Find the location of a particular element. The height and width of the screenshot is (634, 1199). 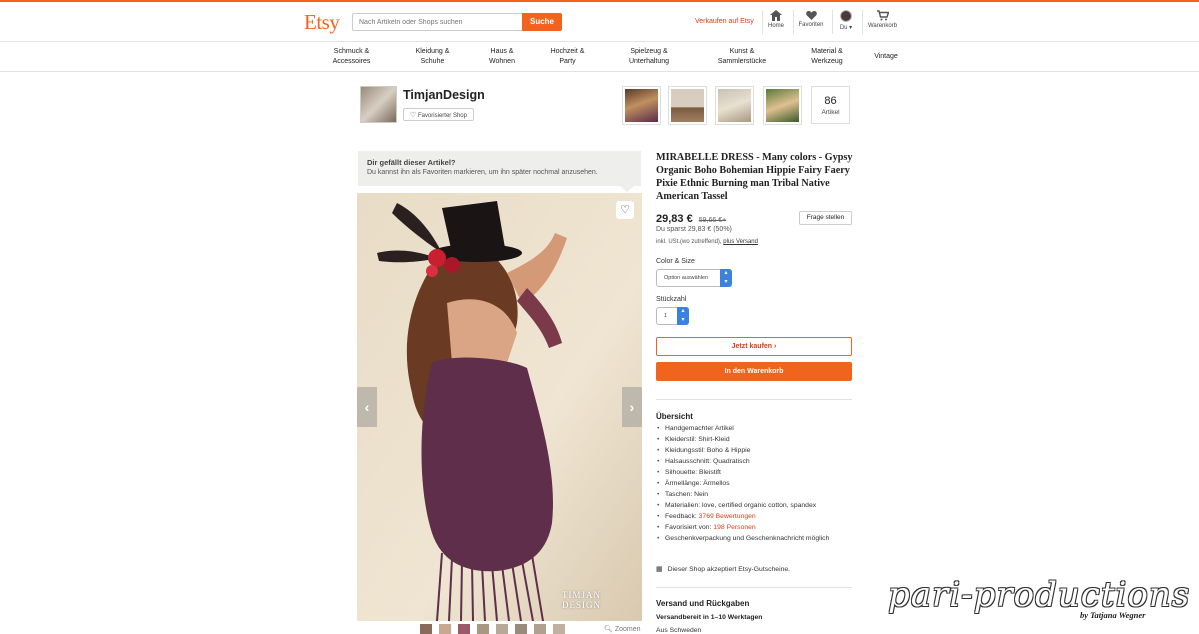

color-size-label: Color & Size is located at coordinates (675, 261).